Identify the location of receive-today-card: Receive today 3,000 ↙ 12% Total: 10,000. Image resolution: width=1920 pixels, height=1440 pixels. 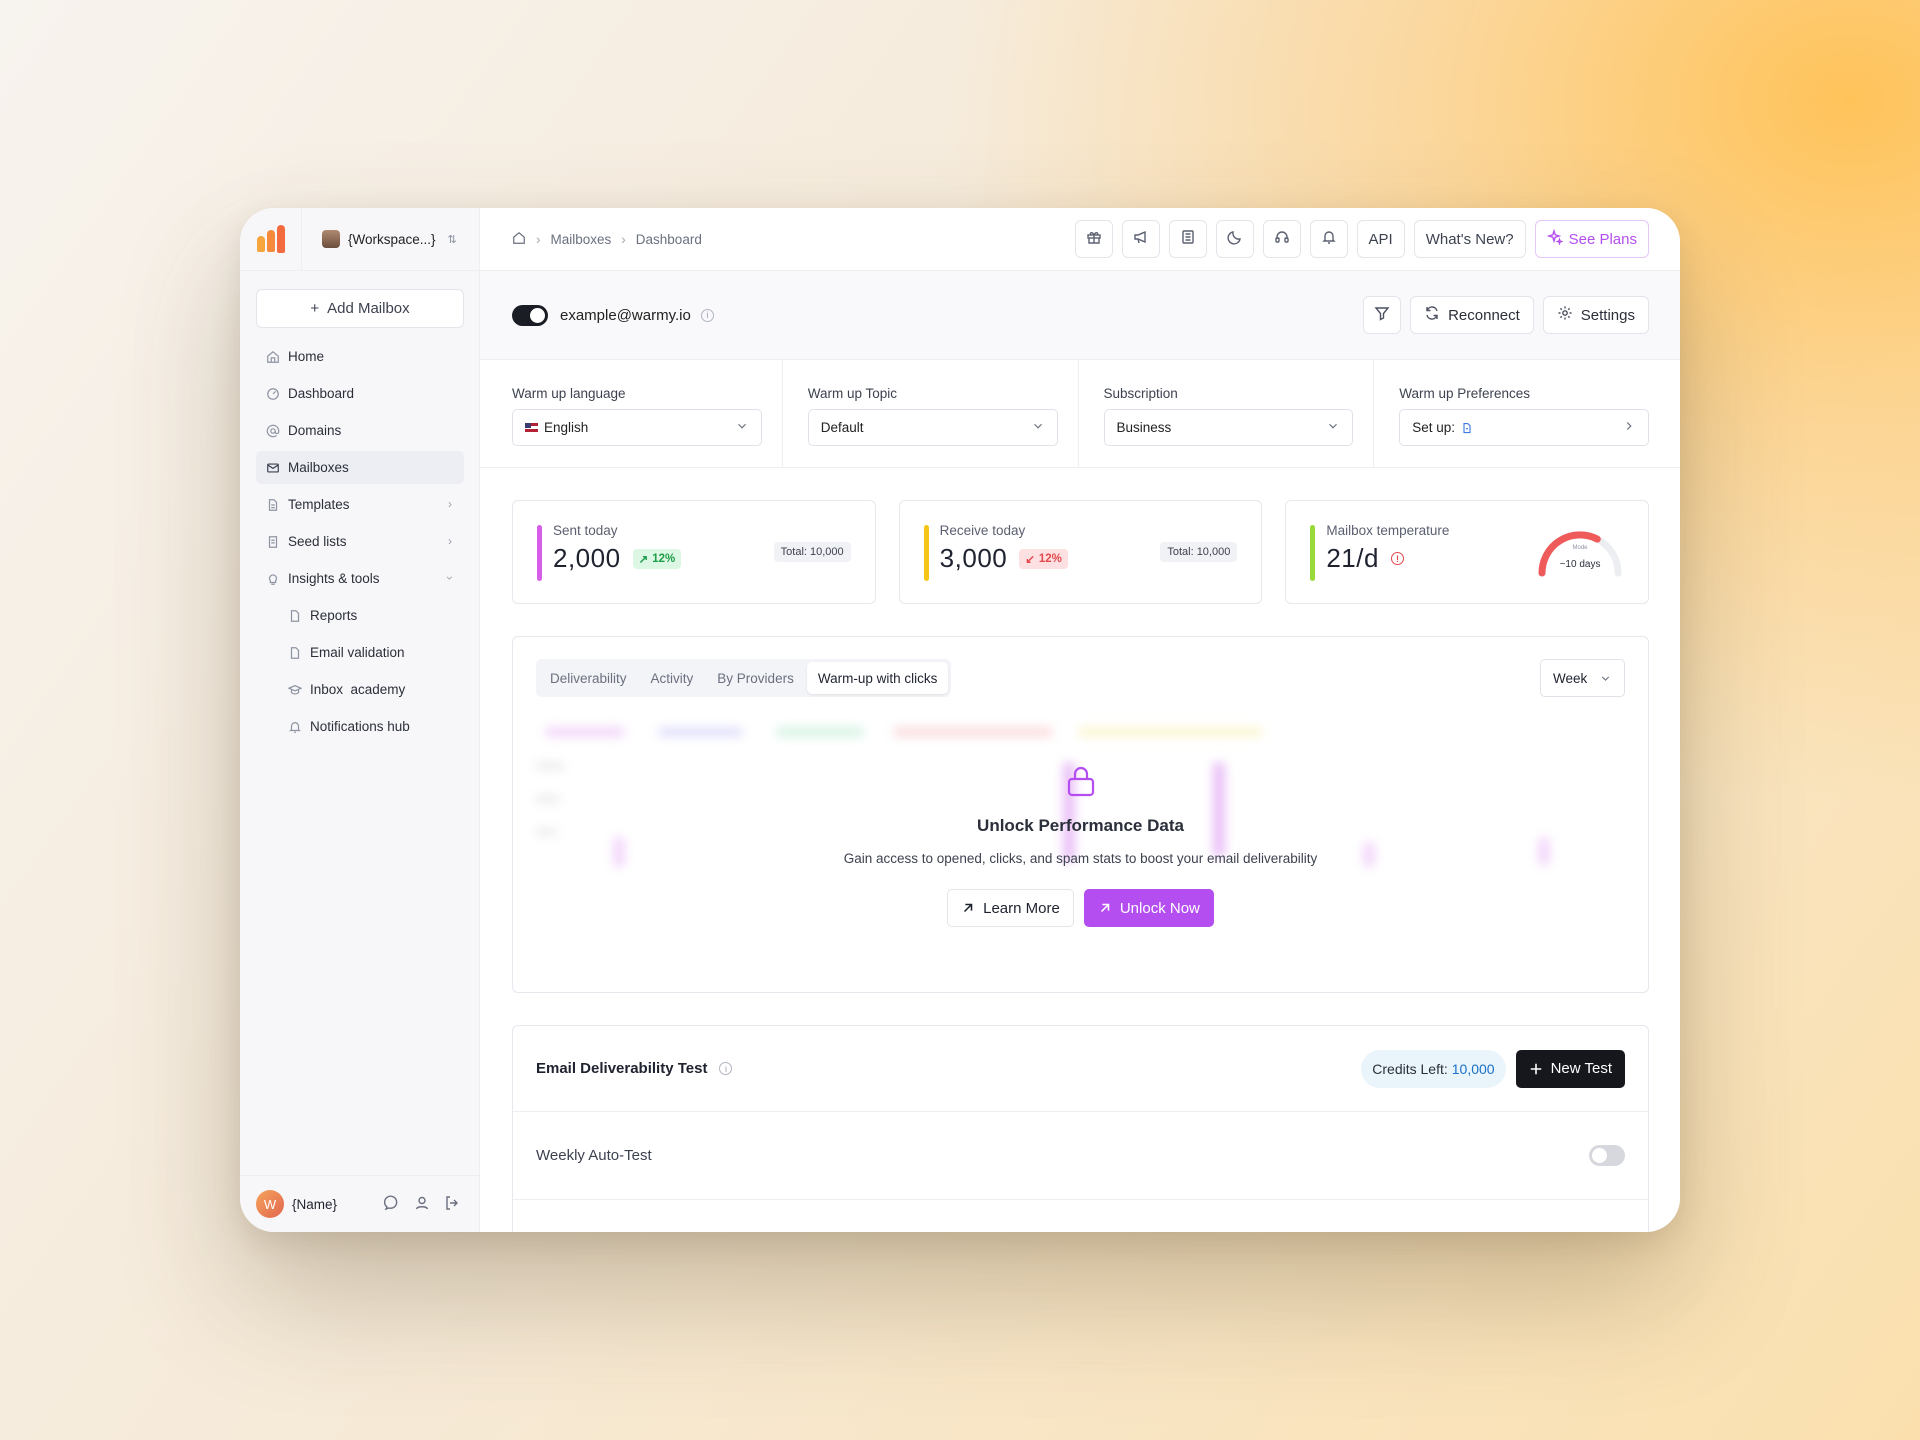
(1080, 552).